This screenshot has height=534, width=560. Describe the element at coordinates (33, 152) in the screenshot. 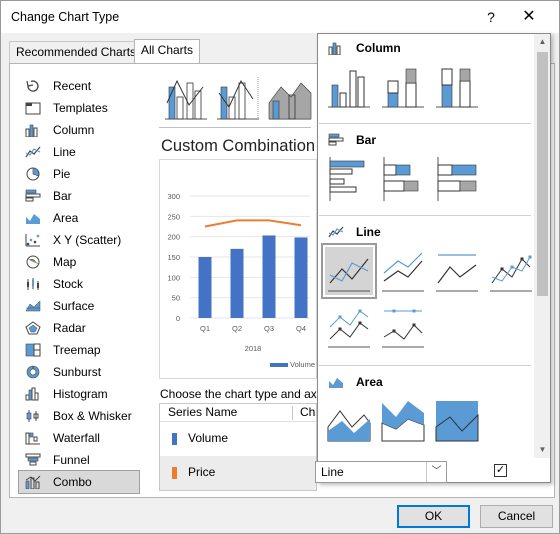

I see `line-chart-icon` at that location.